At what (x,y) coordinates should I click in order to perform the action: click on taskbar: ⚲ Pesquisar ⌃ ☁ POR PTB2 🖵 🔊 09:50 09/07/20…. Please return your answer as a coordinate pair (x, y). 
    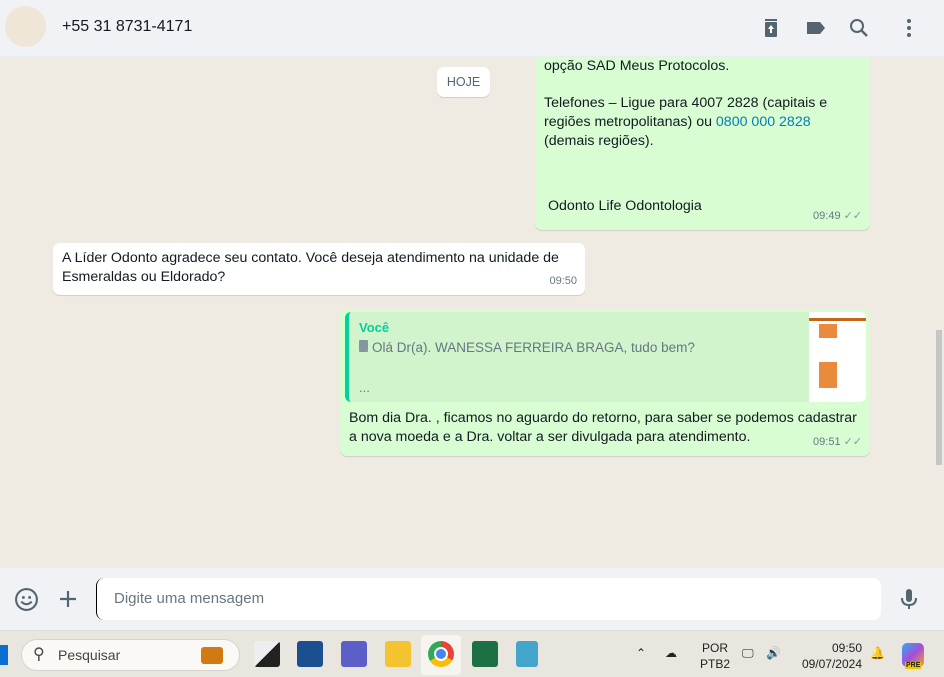
    Looking at the image, I should click on (472, 653).